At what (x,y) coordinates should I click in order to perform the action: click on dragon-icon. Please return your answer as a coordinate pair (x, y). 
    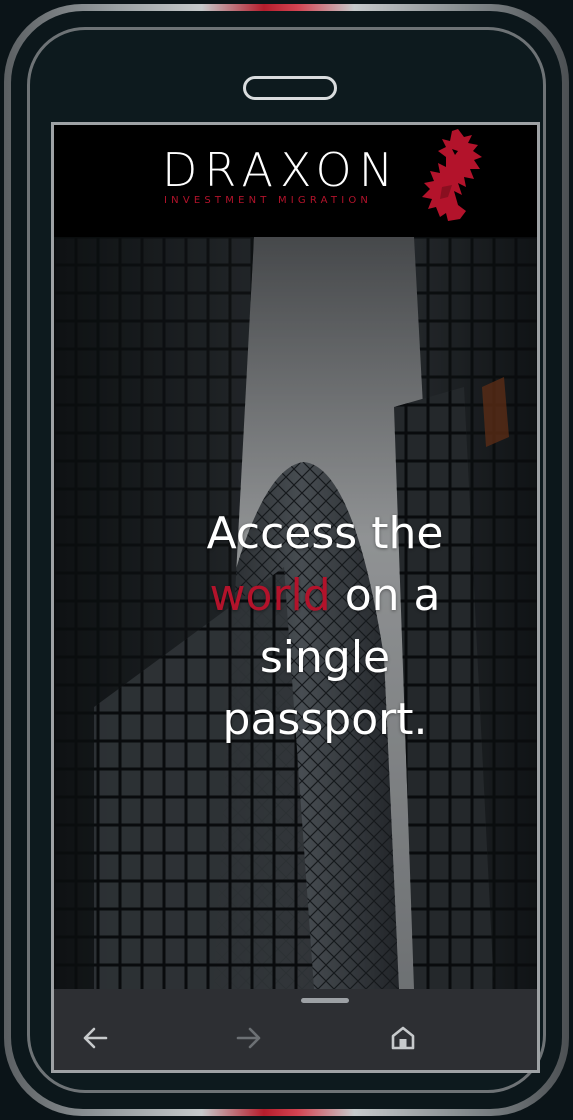
    Looking at the image, I should click on (453, 175).